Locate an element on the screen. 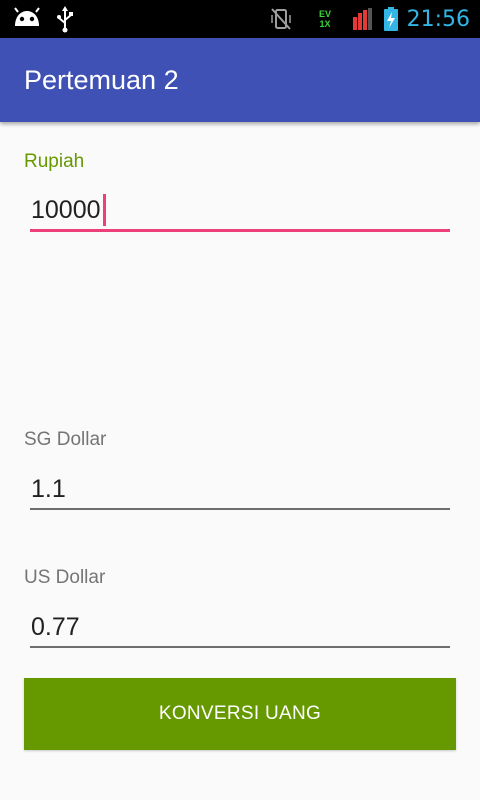  us-dollar-input is located at coordinates (240, 627).